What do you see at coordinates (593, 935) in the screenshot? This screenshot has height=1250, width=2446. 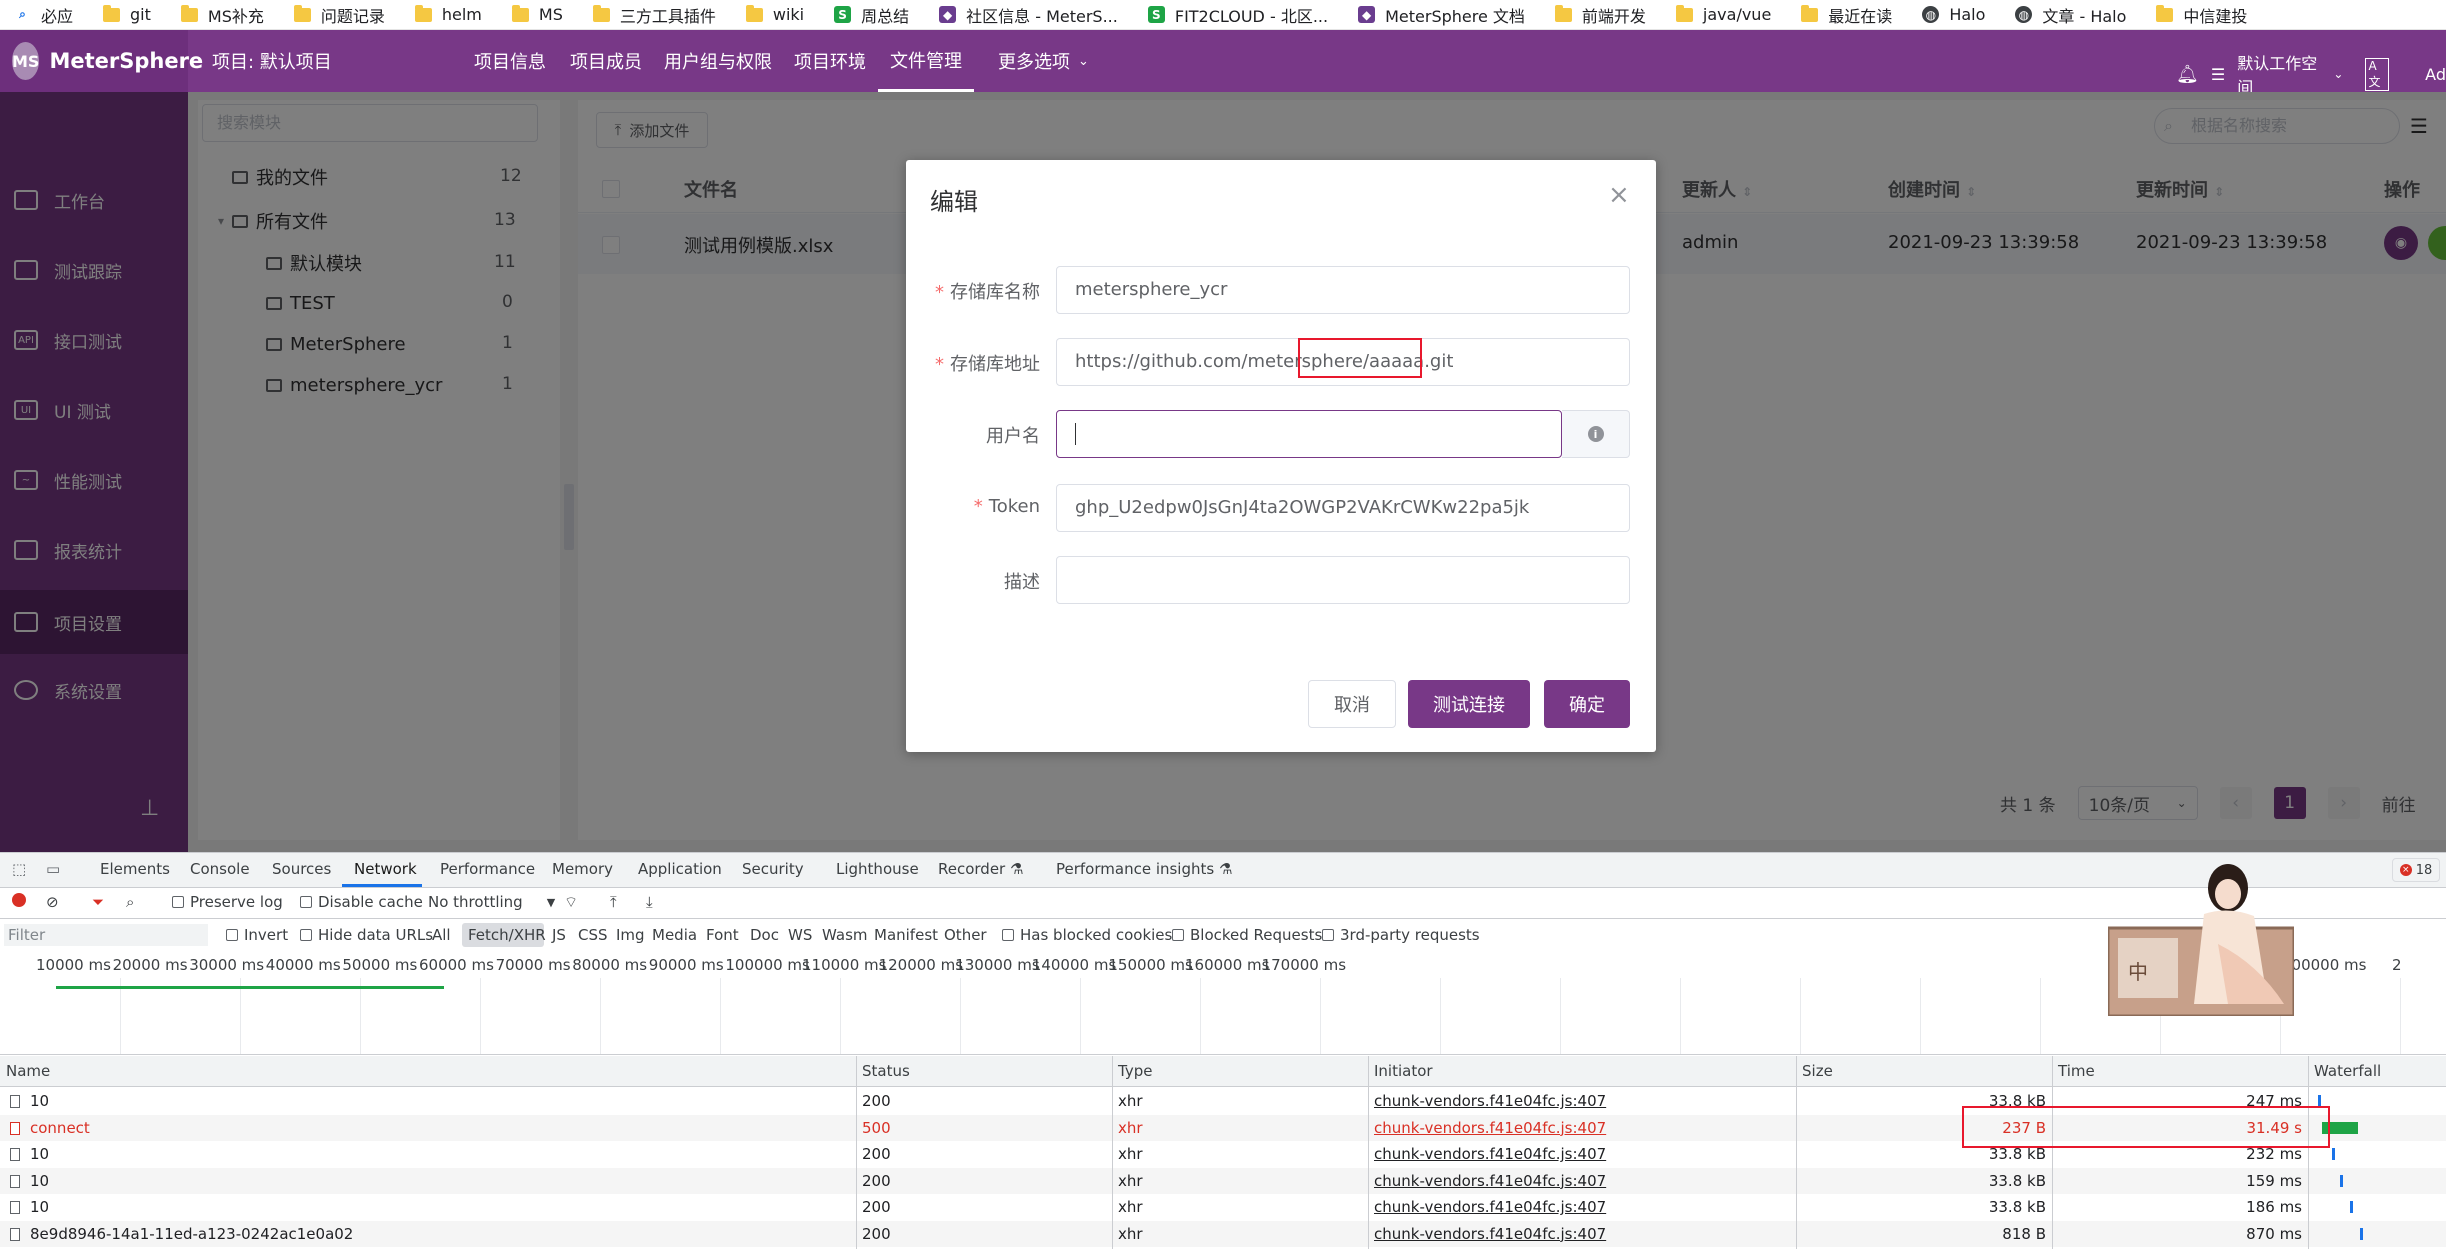 I see `filter-type-css: CSS` at bounding box center [593, 935].